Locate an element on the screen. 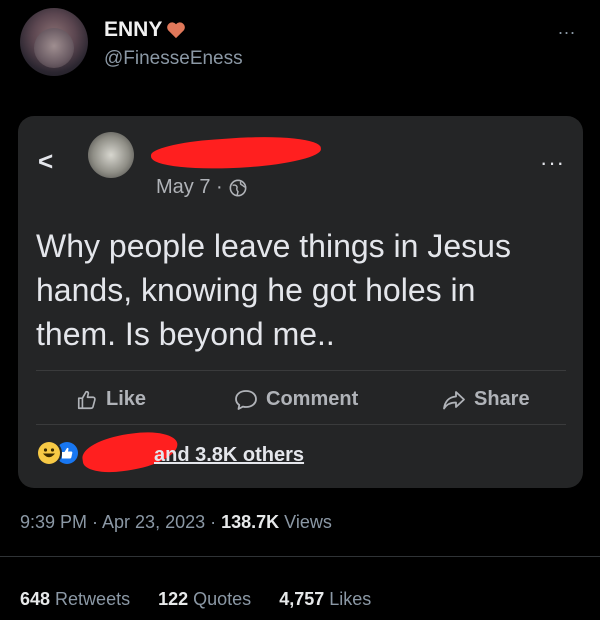 Image resolution: width=600 pixels, height=620 pixels. retweets-stat: 648 Retweets is located at coordinates (75, 599).